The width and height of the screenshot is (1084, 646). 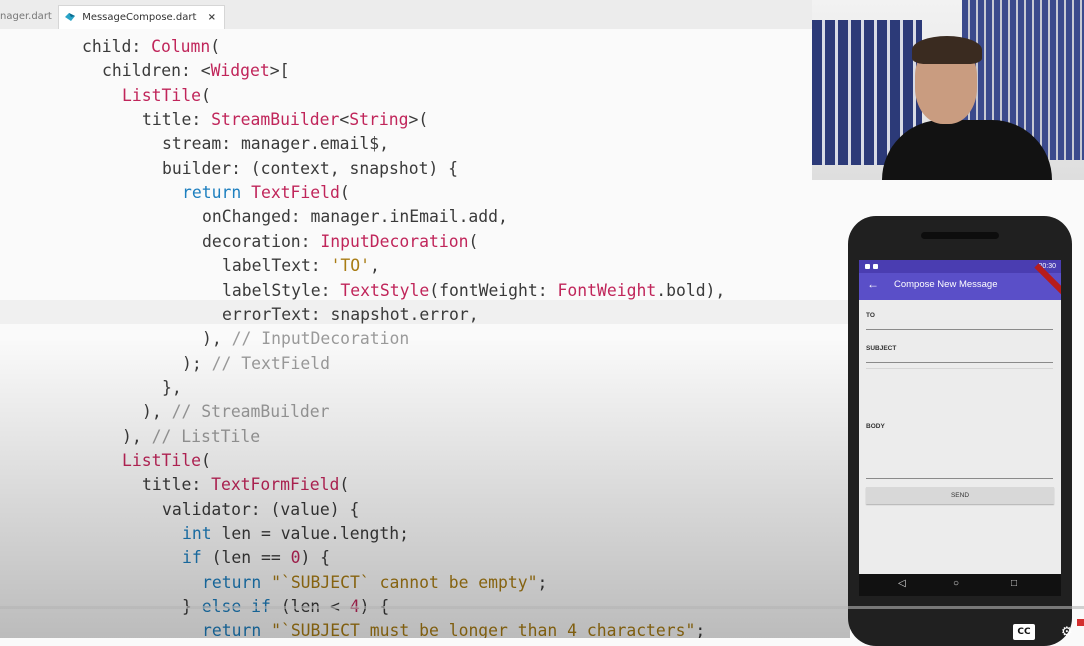 I want to click on code-token: TextStyle, so click(x=385, y=290).